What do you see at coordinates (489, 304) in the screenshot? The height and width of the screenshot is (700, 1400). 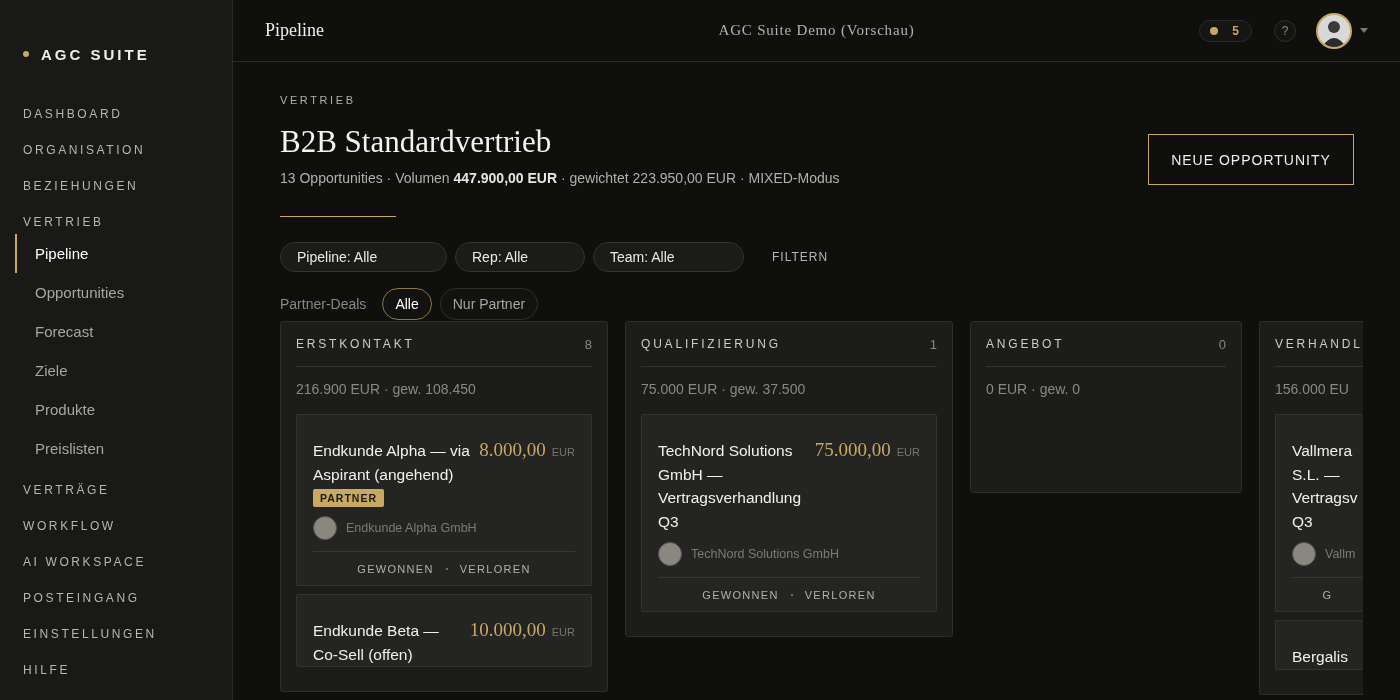 I see `partner-toggle: Nur Partner` at bounding box center [489, 304].